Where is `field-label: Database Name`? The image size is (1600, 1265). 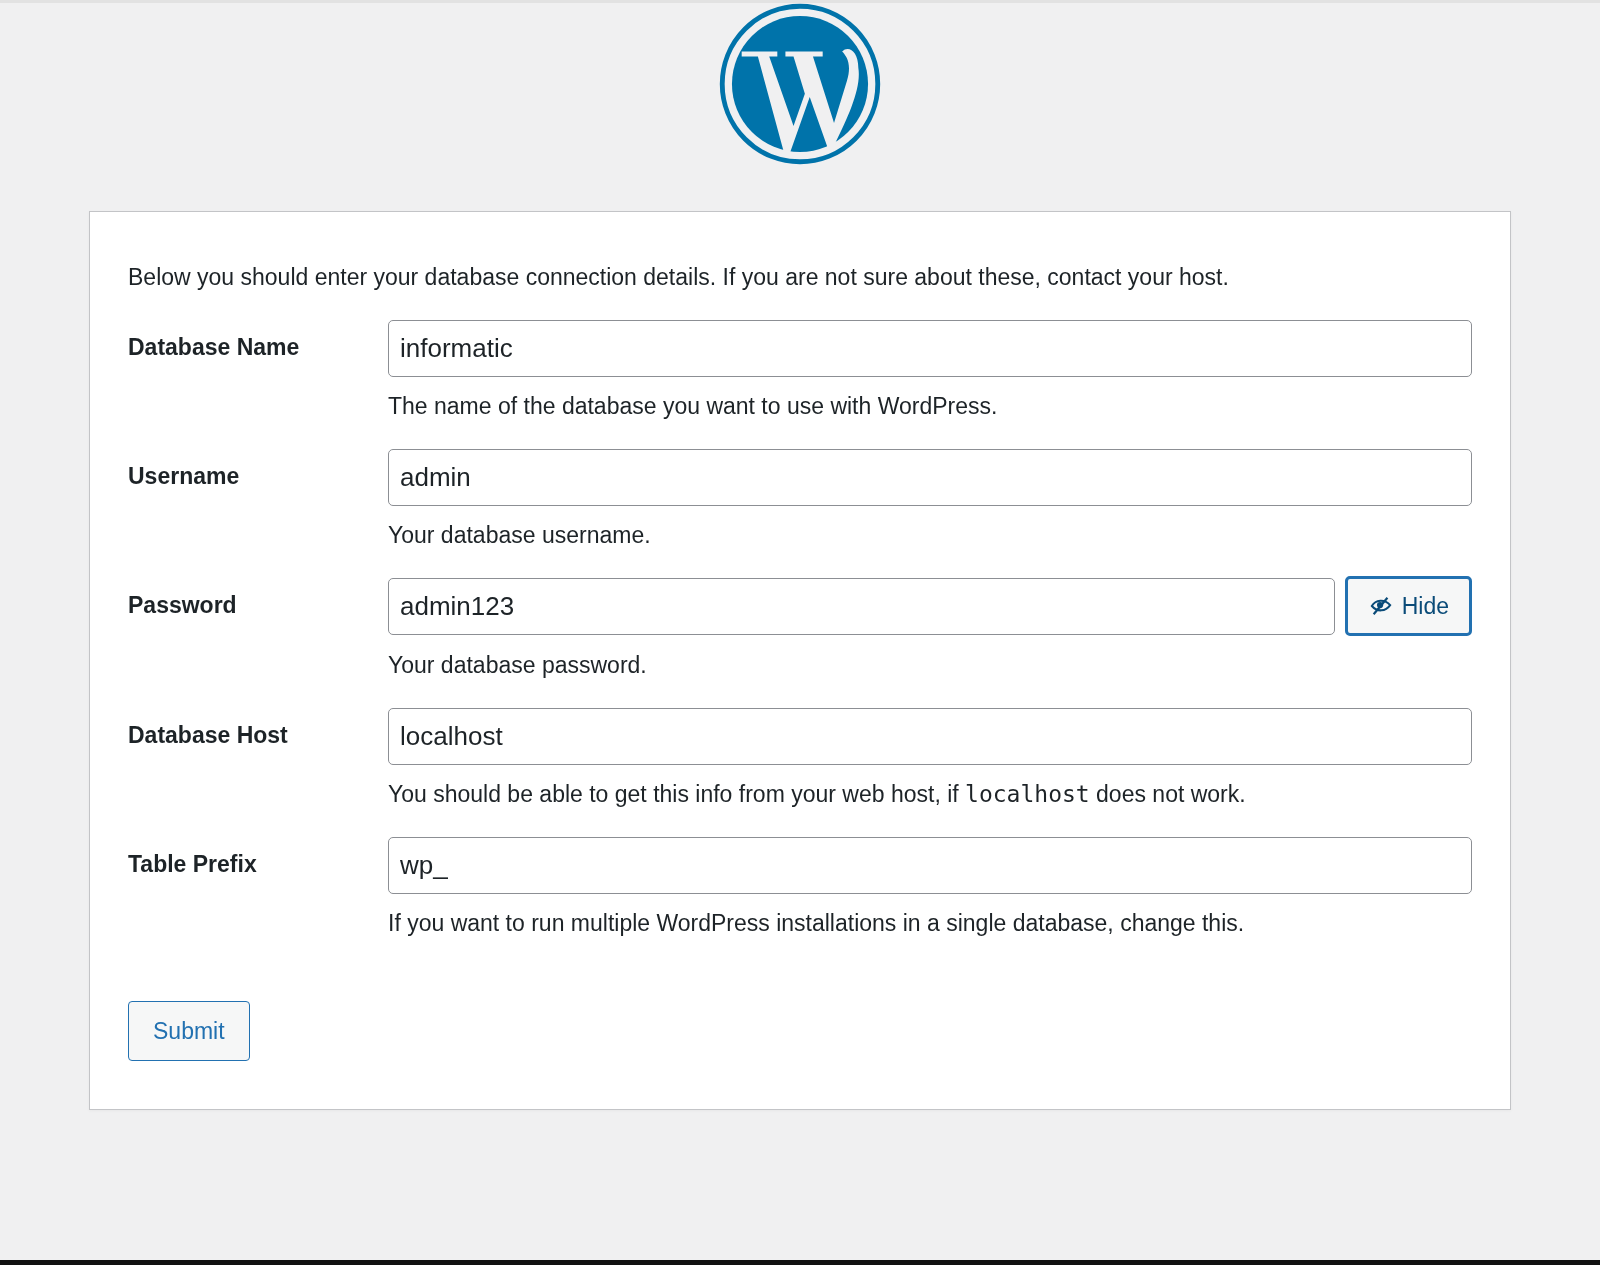 field-label: Database Name is located at coordinates (214, 347).